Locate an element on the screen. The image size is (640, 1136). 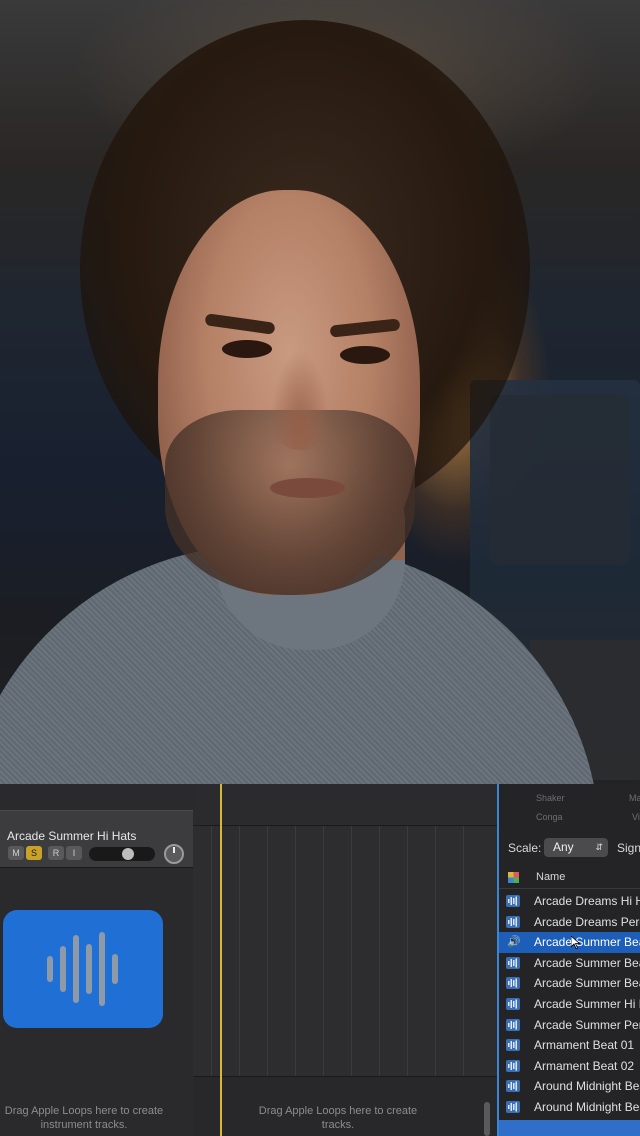
input-monitor-button: I is located at coordinates (74, 853).